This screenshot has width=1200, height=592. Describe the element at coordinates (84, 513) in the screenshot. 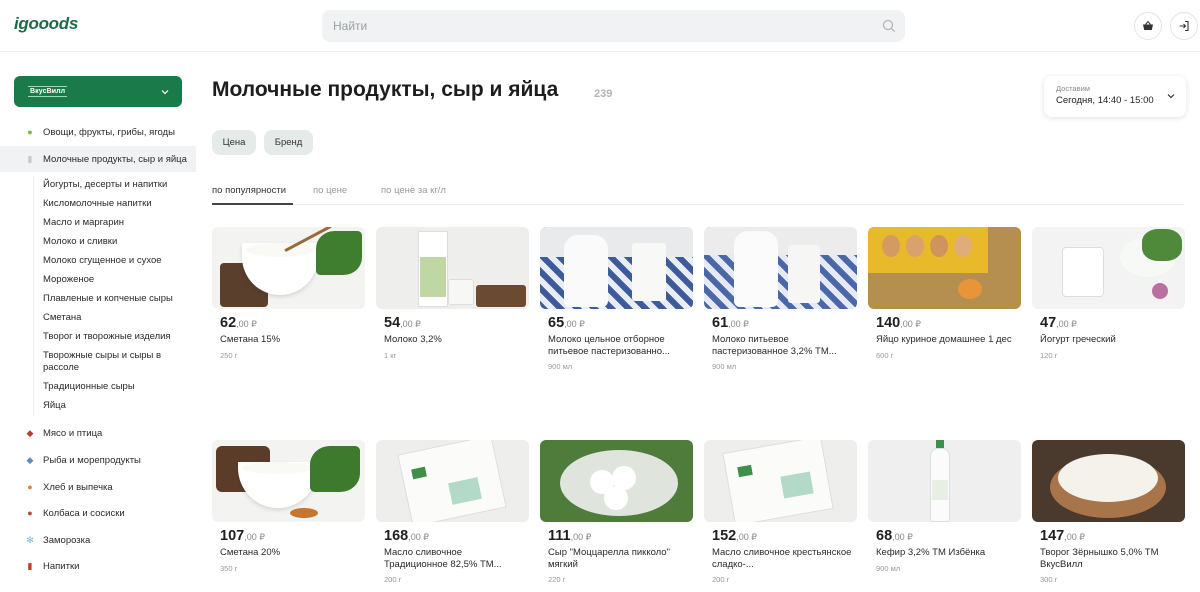

I see `sidebar-item-label: Колбаса и сосиски` at that location.